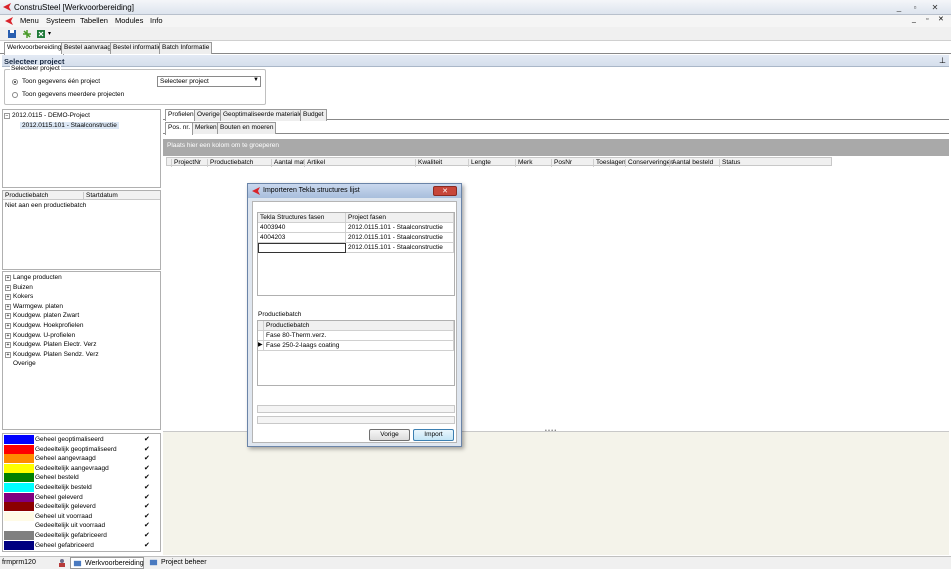 The height and width of the screenshot is (569, 951). Describe the element at coordinates (44, 325) in the screenshot. I see `category-item: + Koudgew. Hoekprofielen` at that location.